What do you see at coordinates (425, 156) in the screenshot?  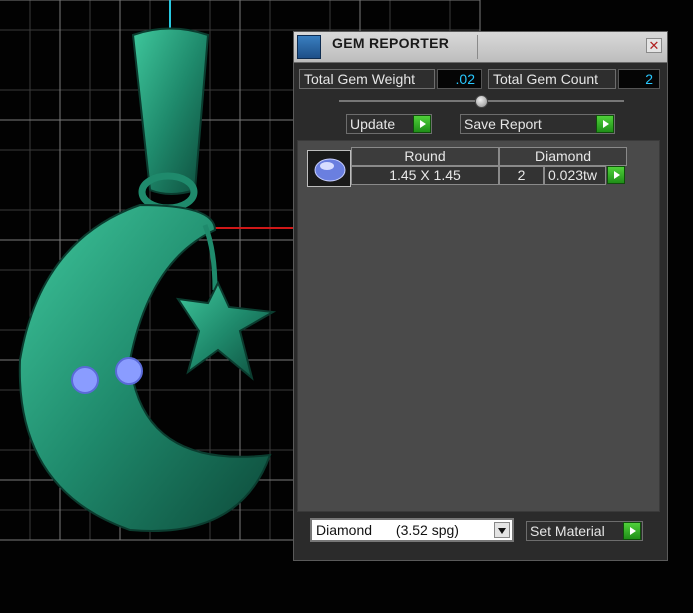 I see `gem-shape-cell: Round` at bounding box center [425, 156].